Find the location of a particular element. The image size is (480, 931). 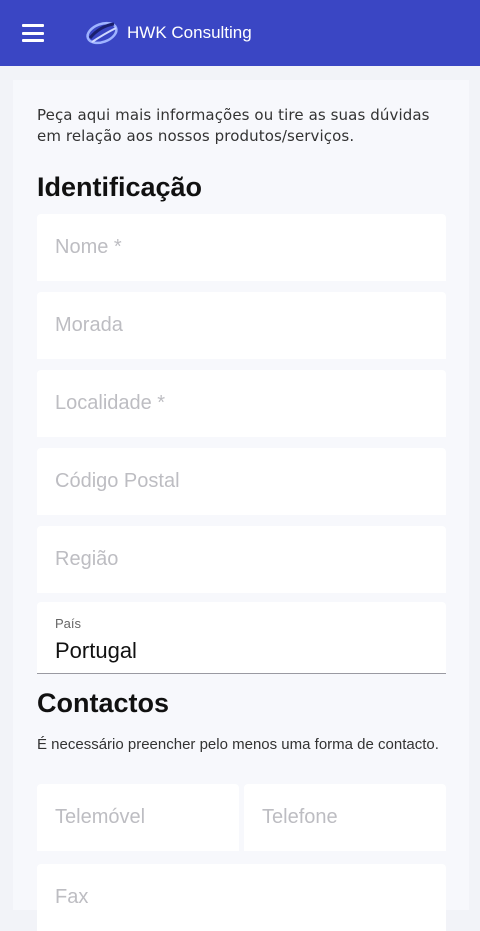

name-input is located at coordinates (241, 247).